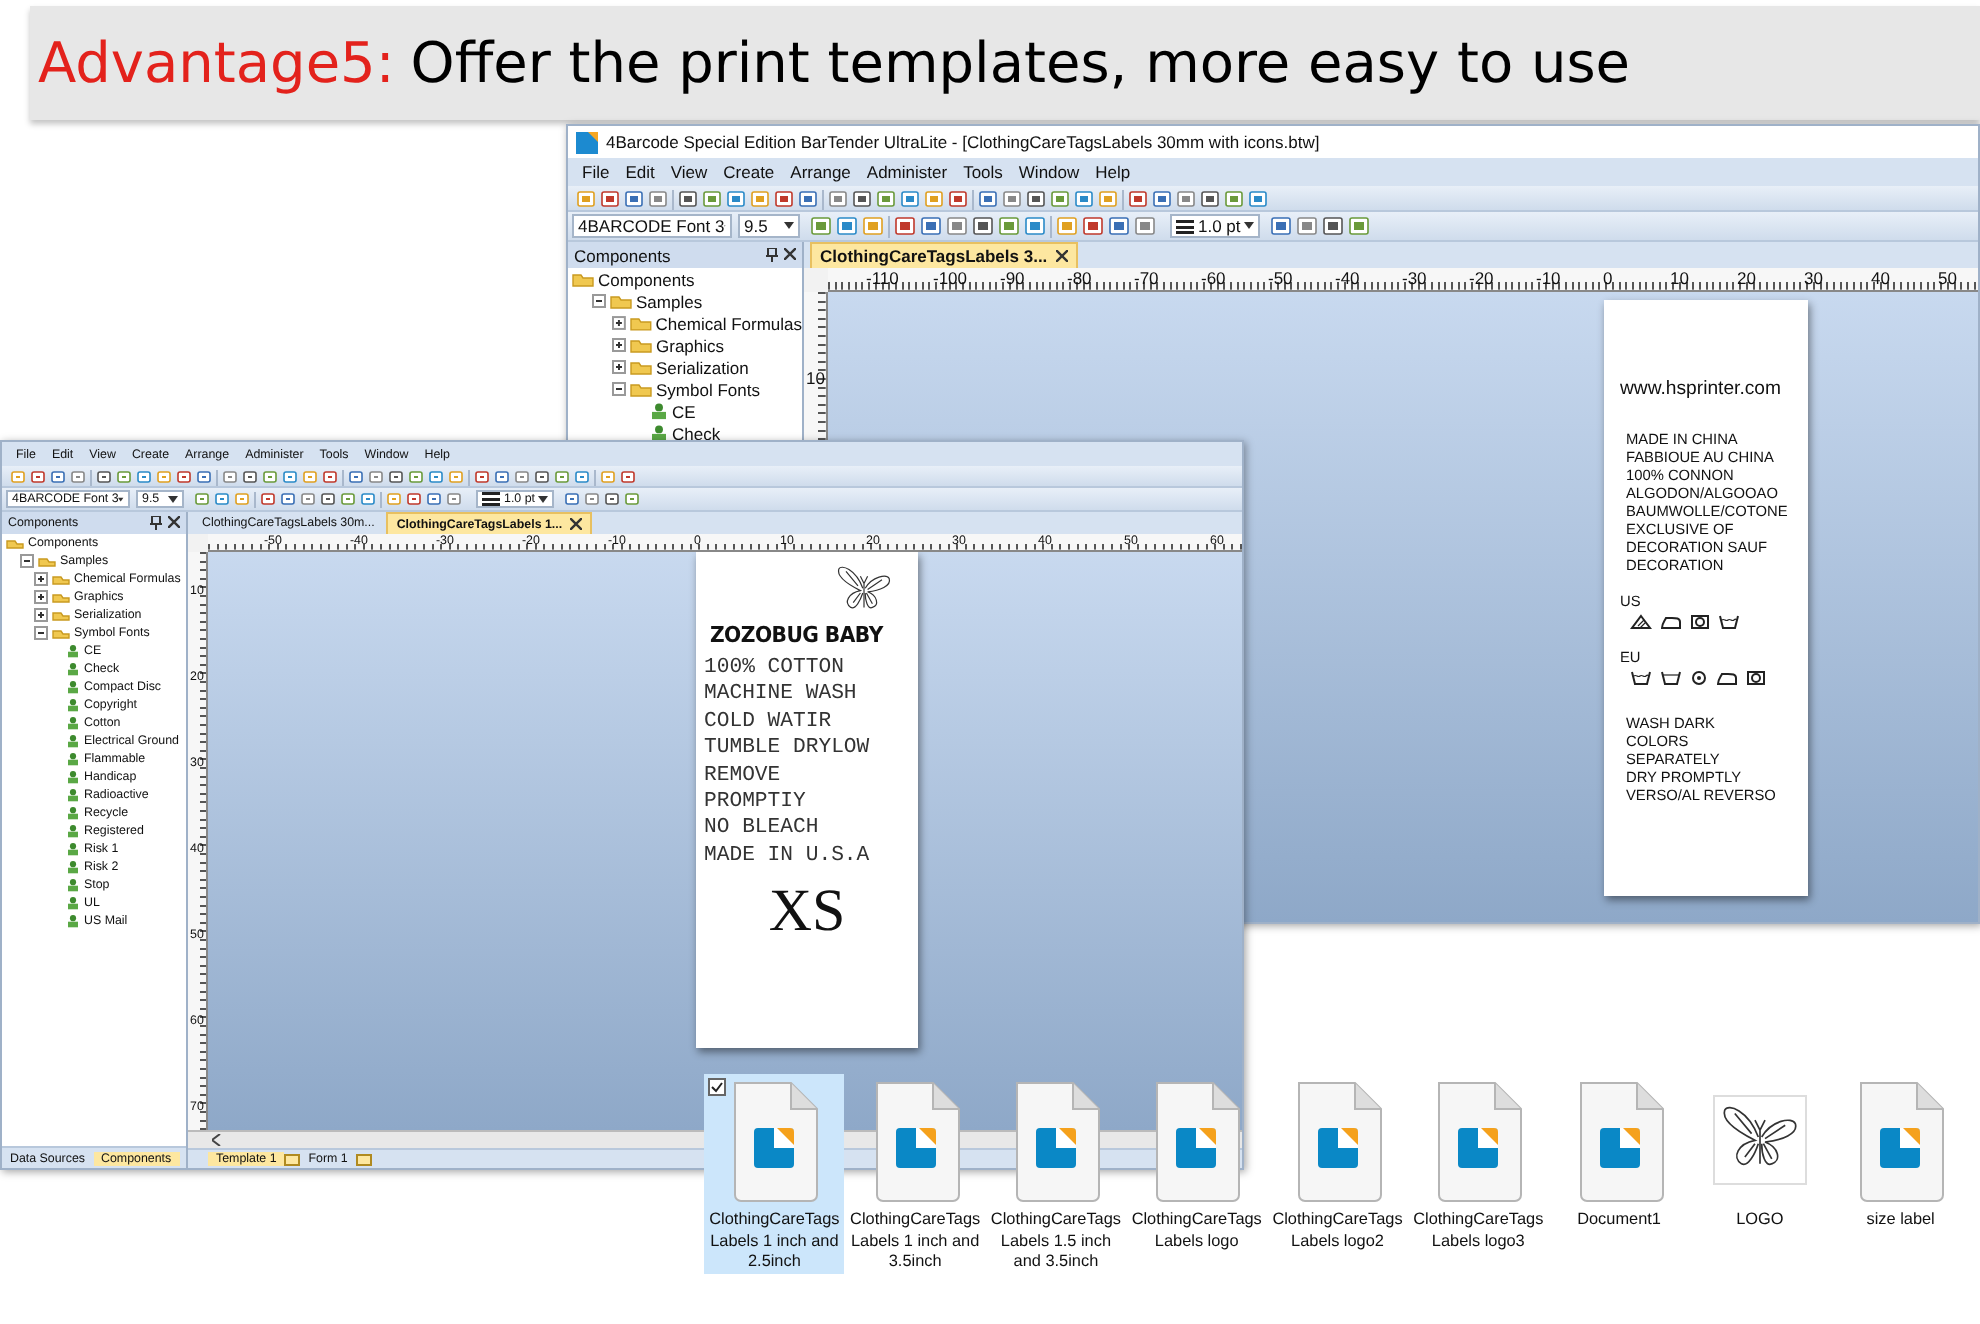 The height and width of the screenshot is (1324, 1980). Describe the element at coordinates (950, 278) in the screenshot. I see `ruler-number: -100` at that location.